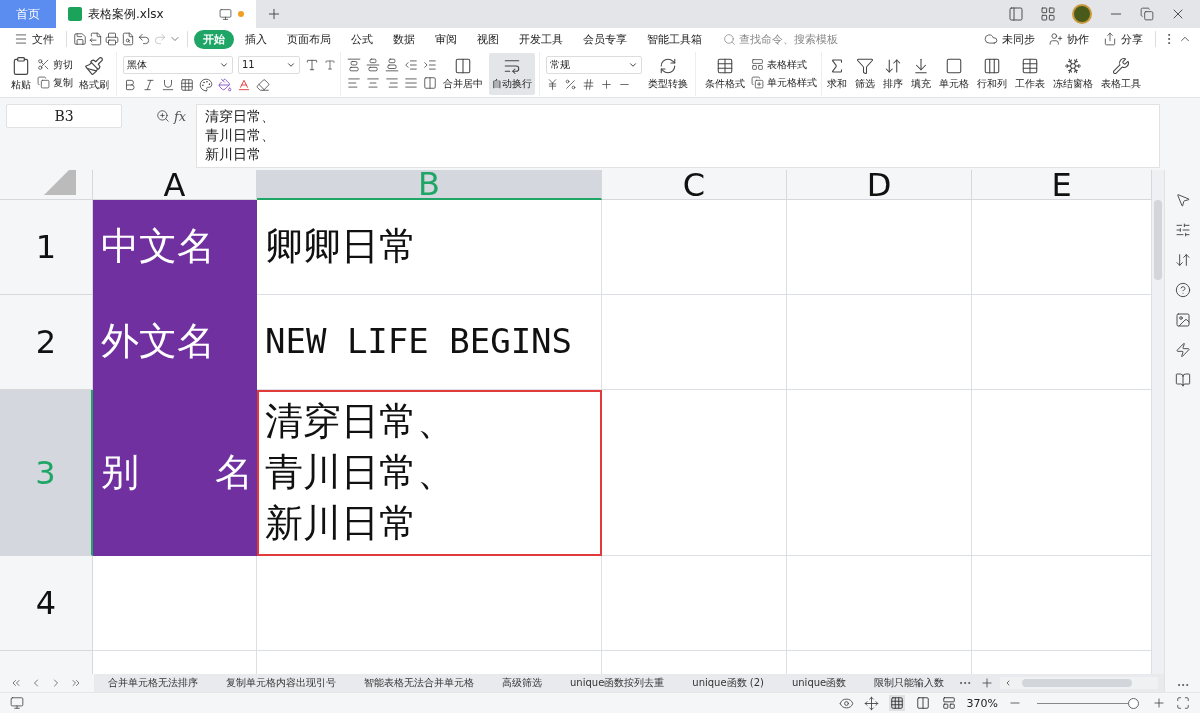  I want to click on ribbon-tool: 填充, so click(921, 73).